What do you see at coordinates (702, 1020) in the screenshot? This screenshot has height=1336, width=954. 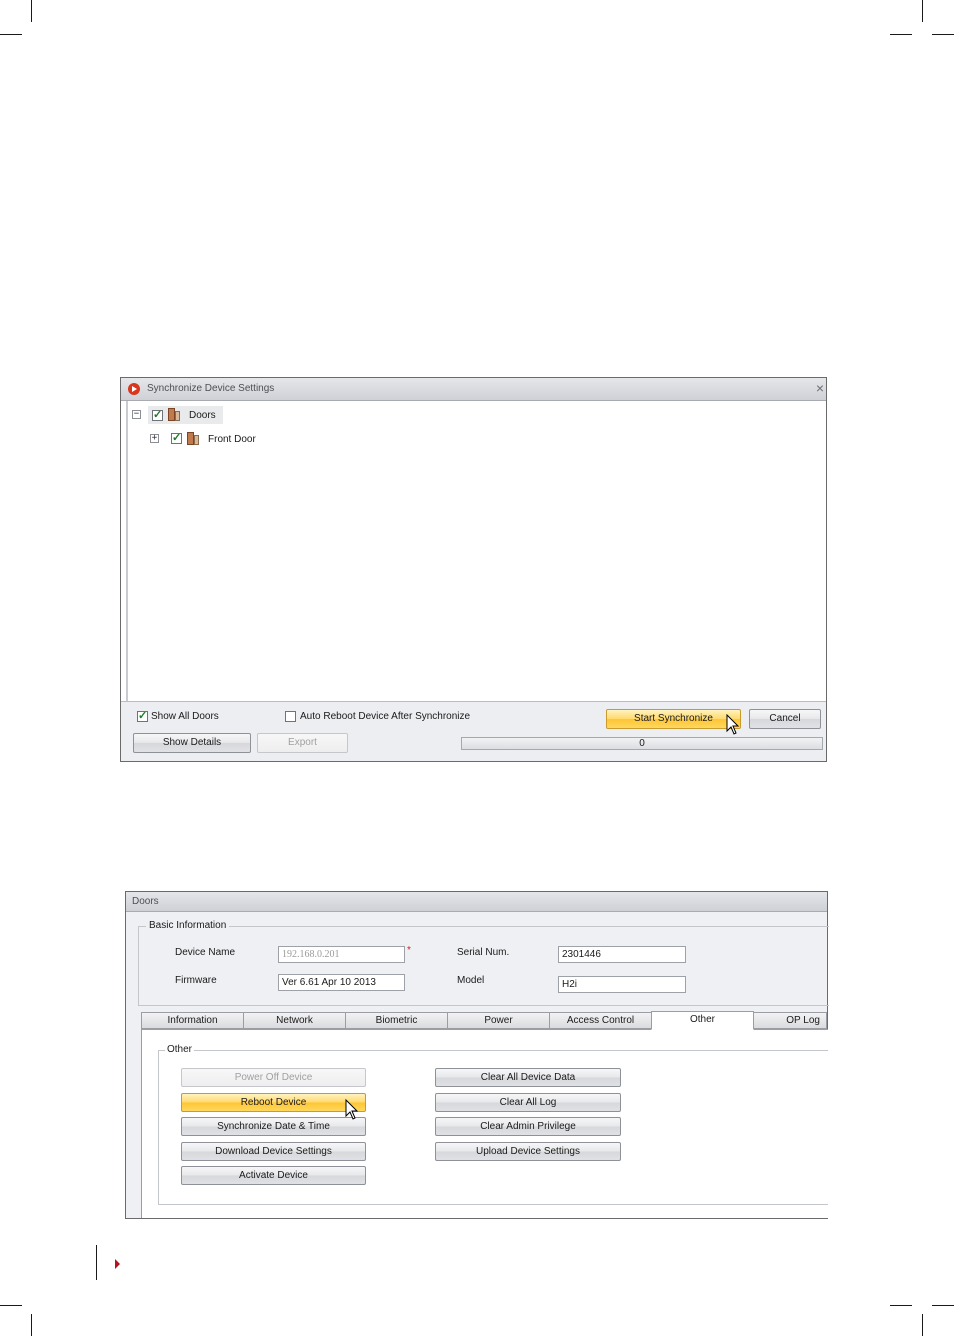 I see `tab-other: Other` at bounding box center [702, 1020].